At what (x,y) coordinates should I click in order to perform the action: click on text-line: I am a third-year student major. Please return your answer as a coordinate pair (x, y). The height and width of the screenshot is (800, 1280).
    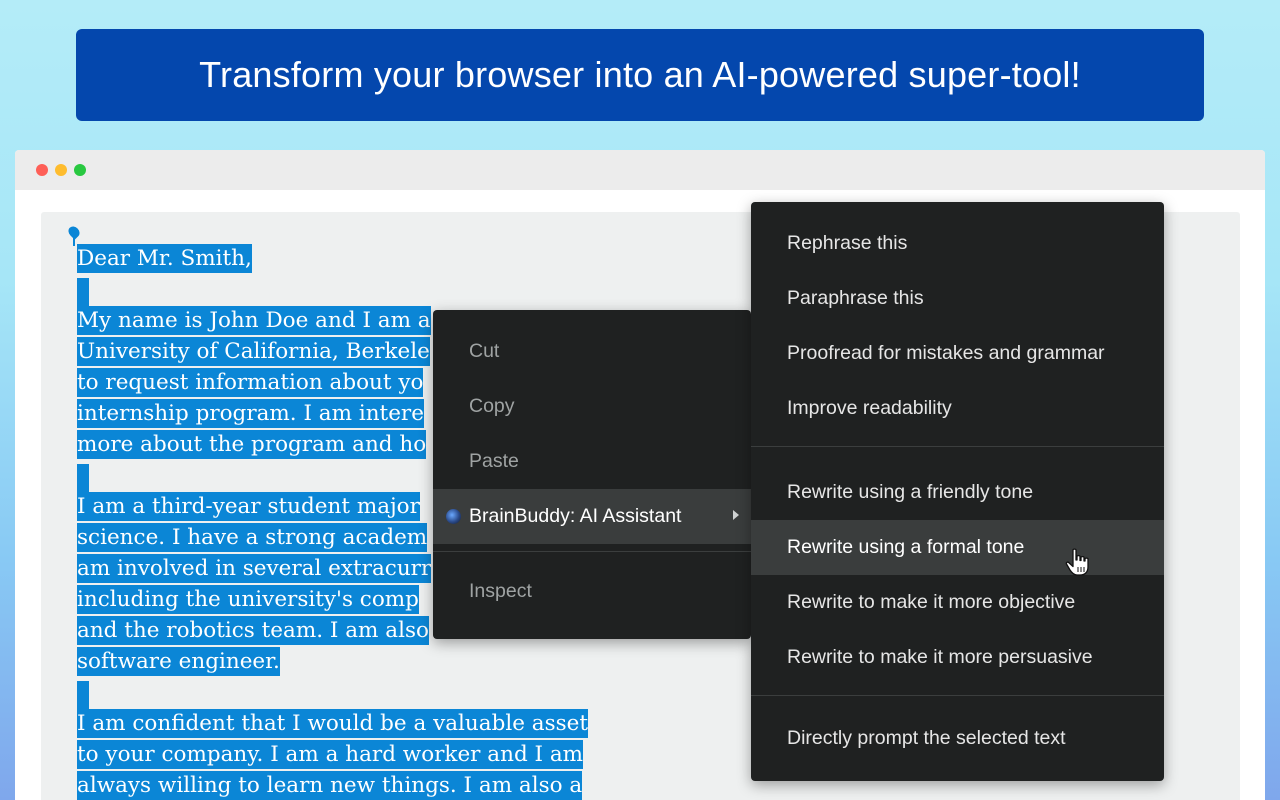
    Looking at the image, I should click on (248, 506).